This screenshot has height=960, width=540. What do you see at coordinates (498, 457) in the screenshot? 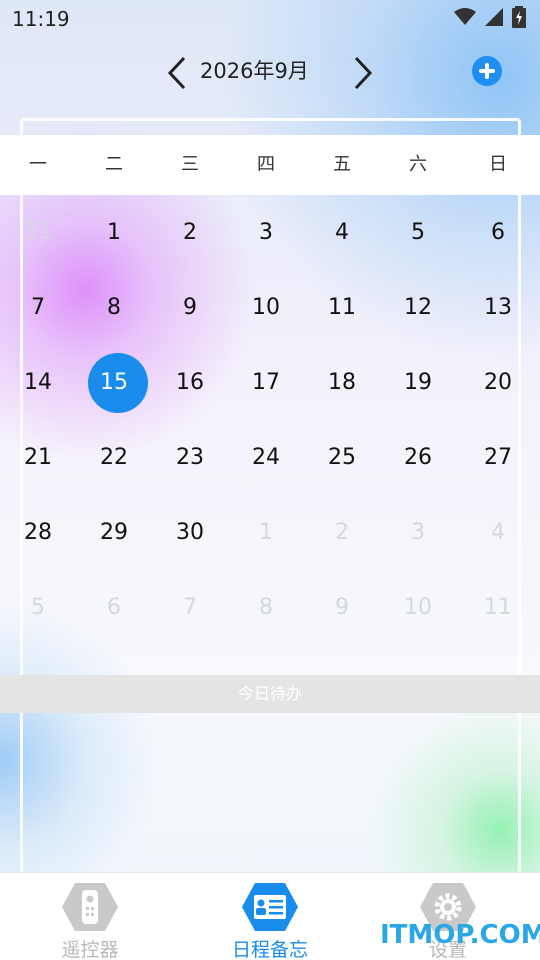
I see `calendar-day: 27` at bounding box center [498, 457].